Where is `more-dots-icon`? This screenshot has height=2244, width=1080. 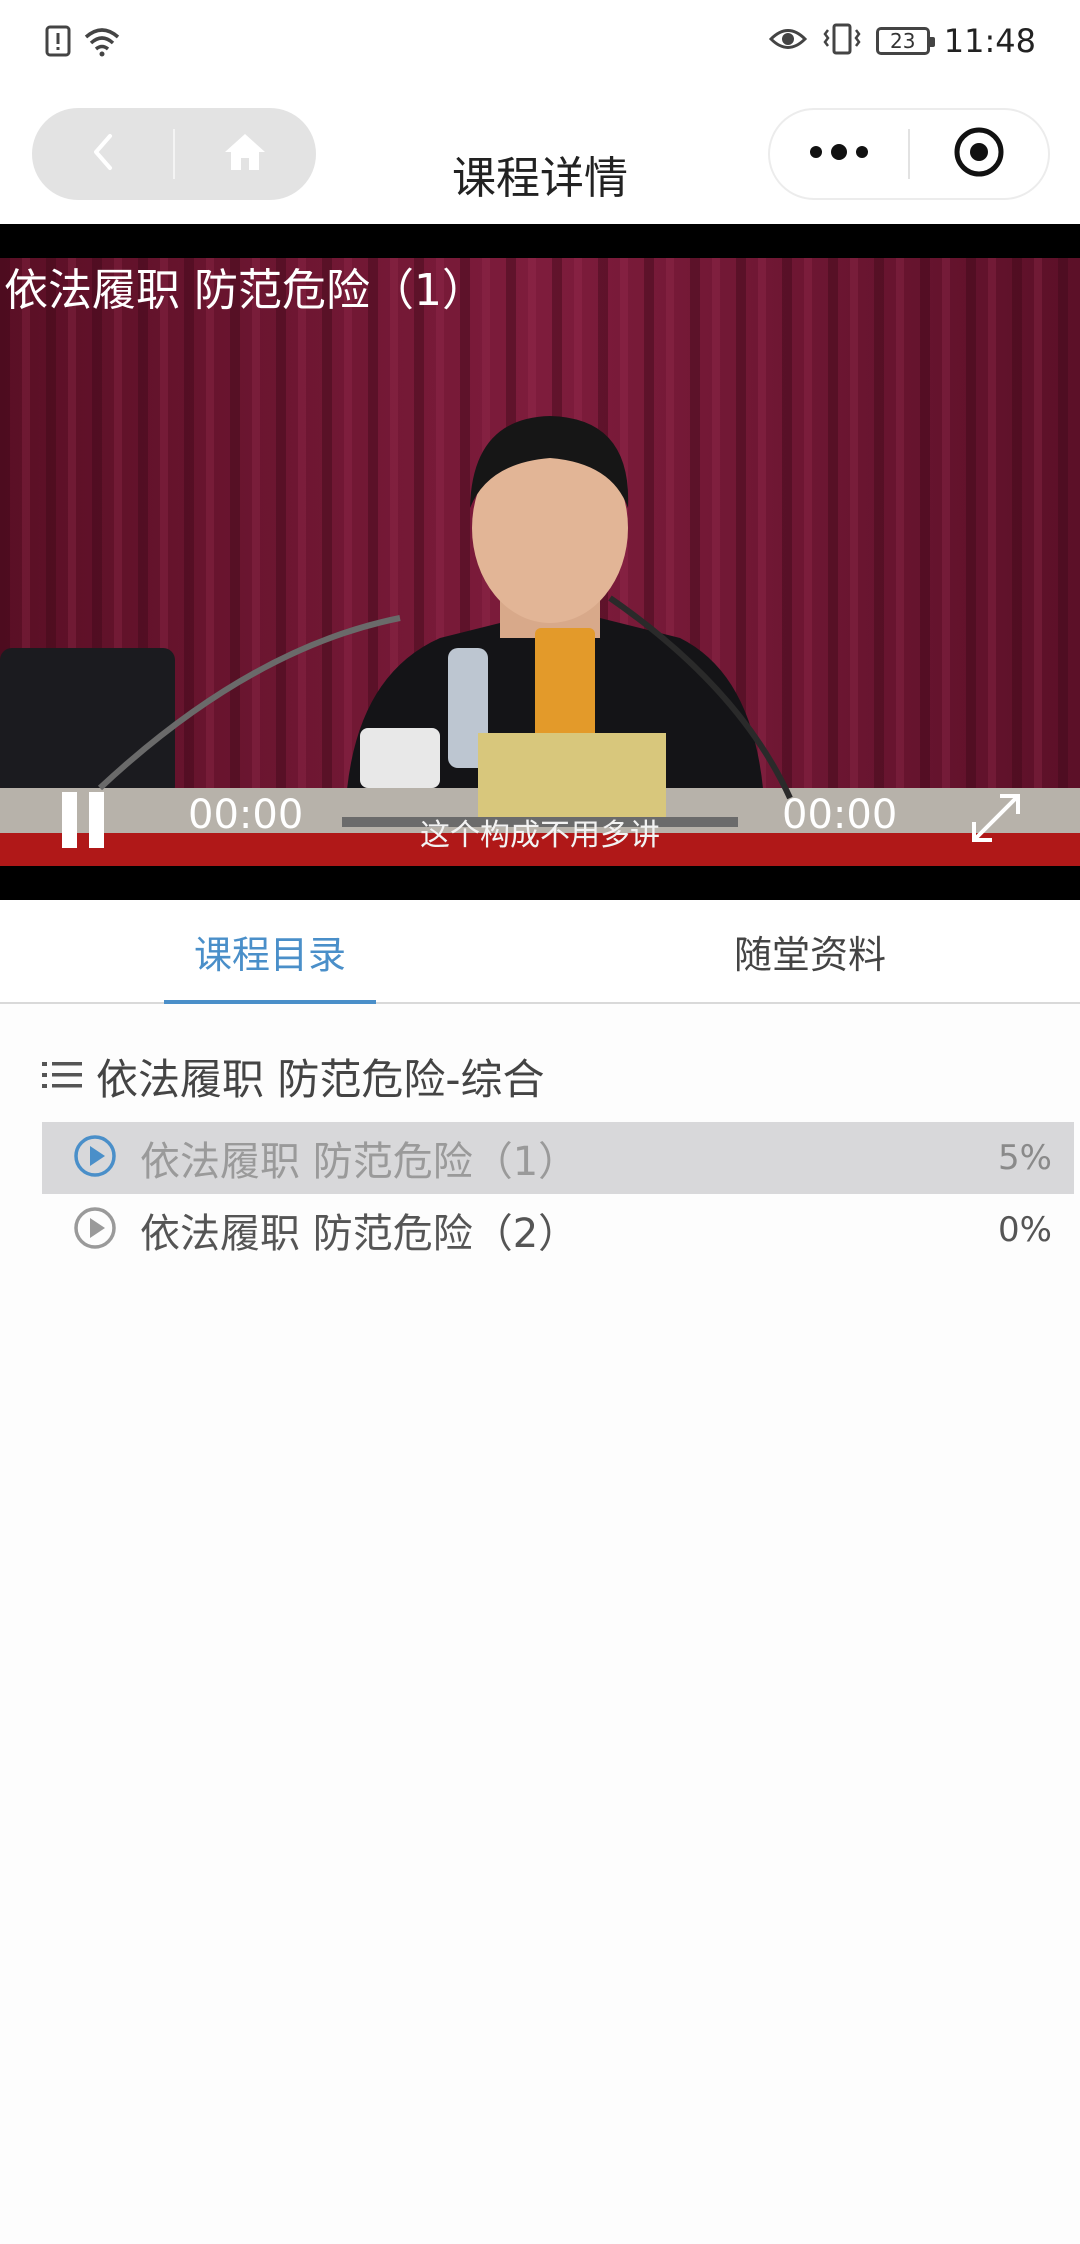
more-dots-icon is located at coordinates (839, 154).